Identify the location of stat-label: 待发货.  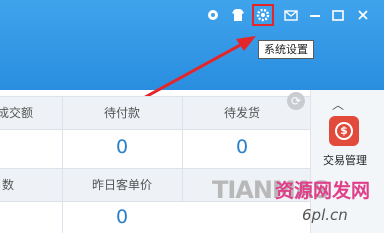
(241, 113).